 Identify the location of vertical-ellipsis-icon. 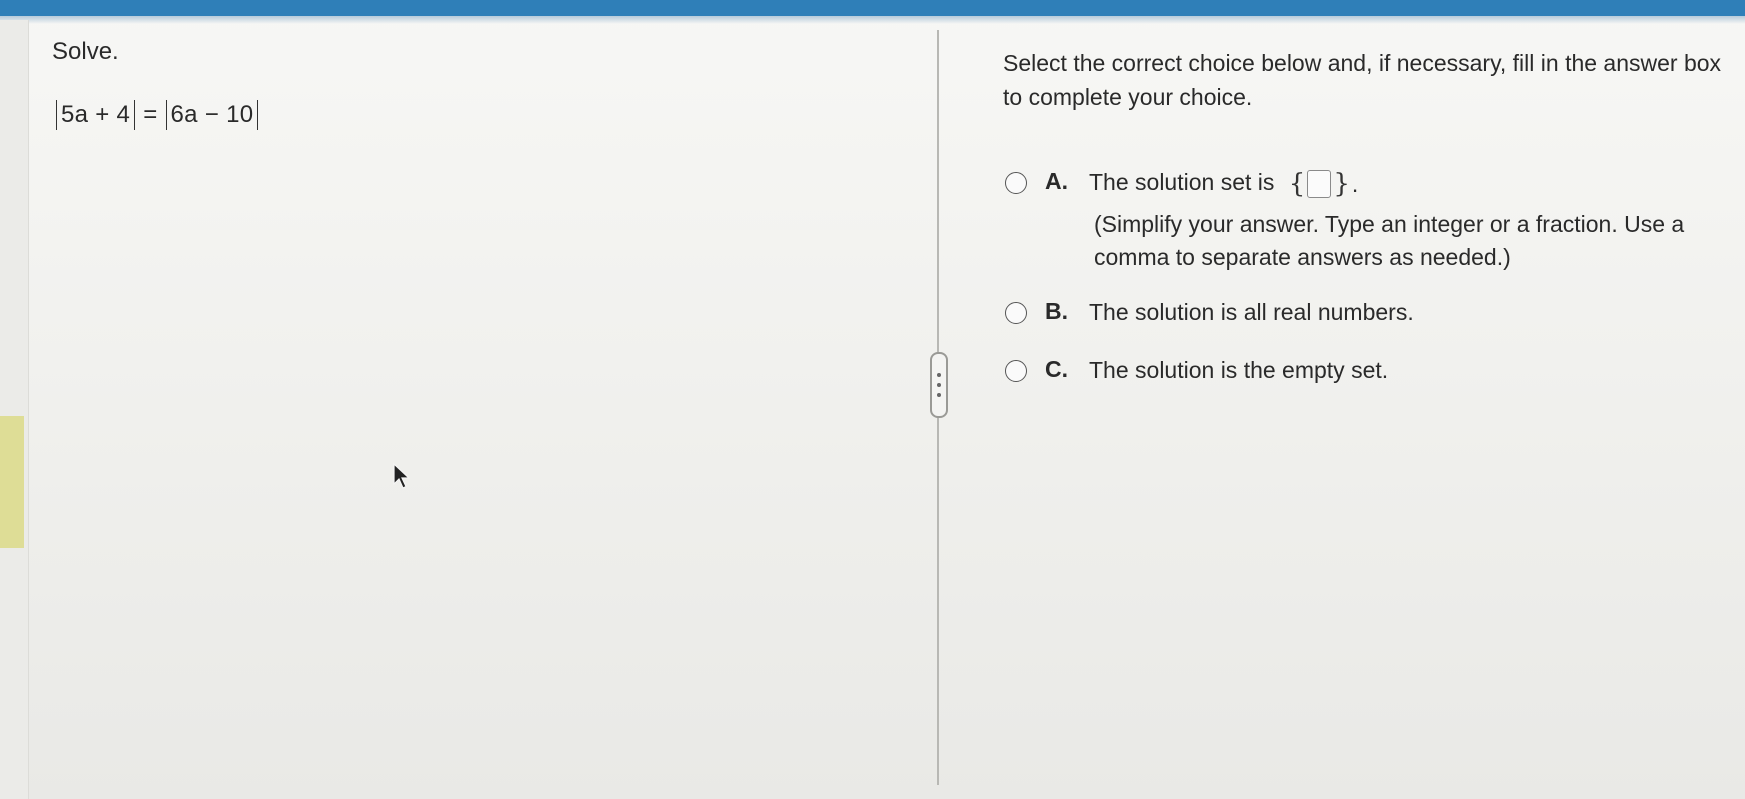
(939, 385).